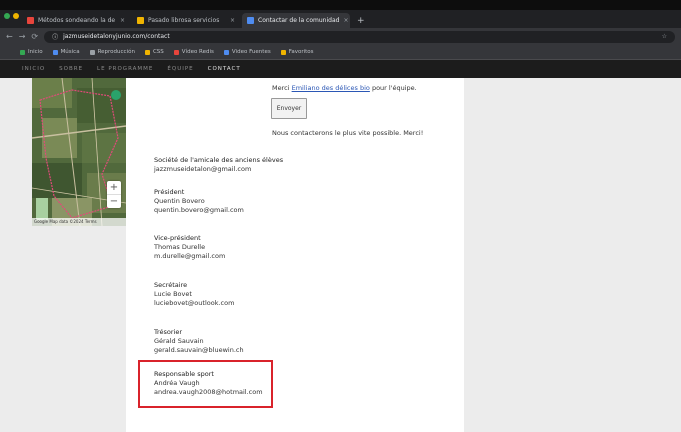 The height and width of the screenshot is (432, 681). Describe the element at coordinates (340, 69) in the screenshot. I see `site-navigation: INICIO SOBRE LE PROGRAMME ÉQUIPE CONTACT` at that location.